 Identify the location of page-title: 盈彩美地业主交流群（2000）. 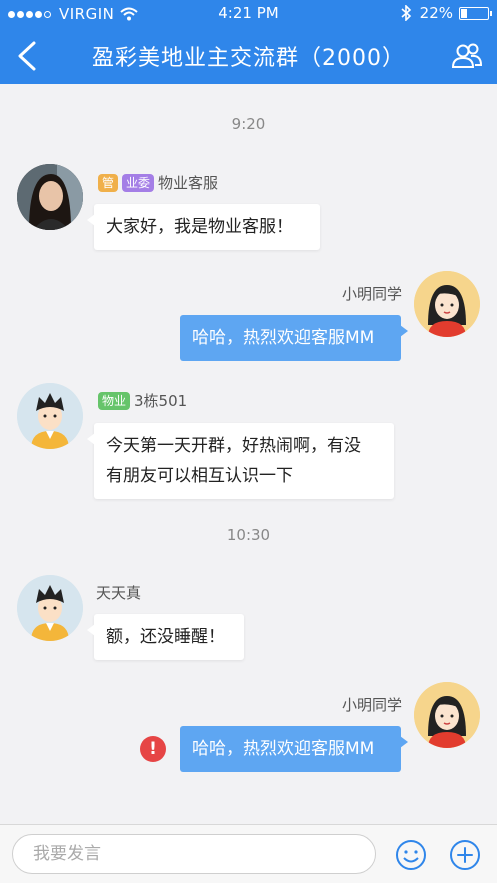
(248, 58).